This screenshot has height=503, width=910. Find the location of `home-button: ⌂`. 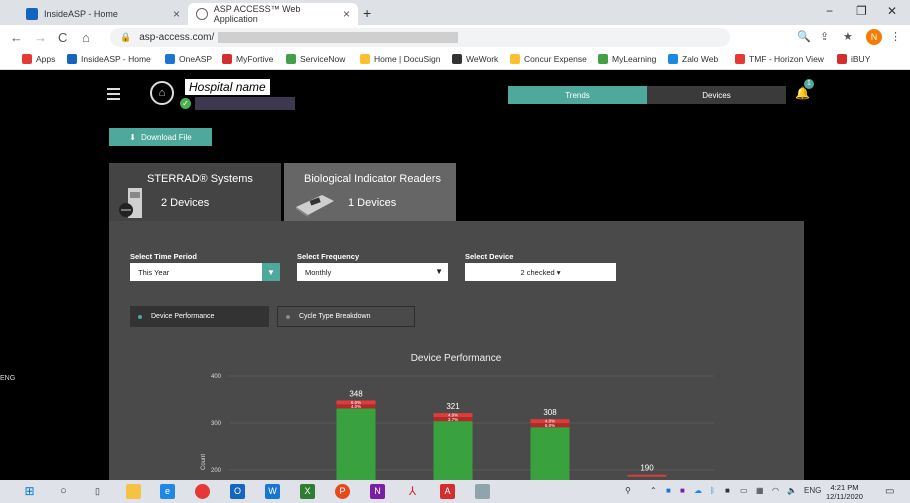

home-button: ⌂ is located at coordinates (86, 37).